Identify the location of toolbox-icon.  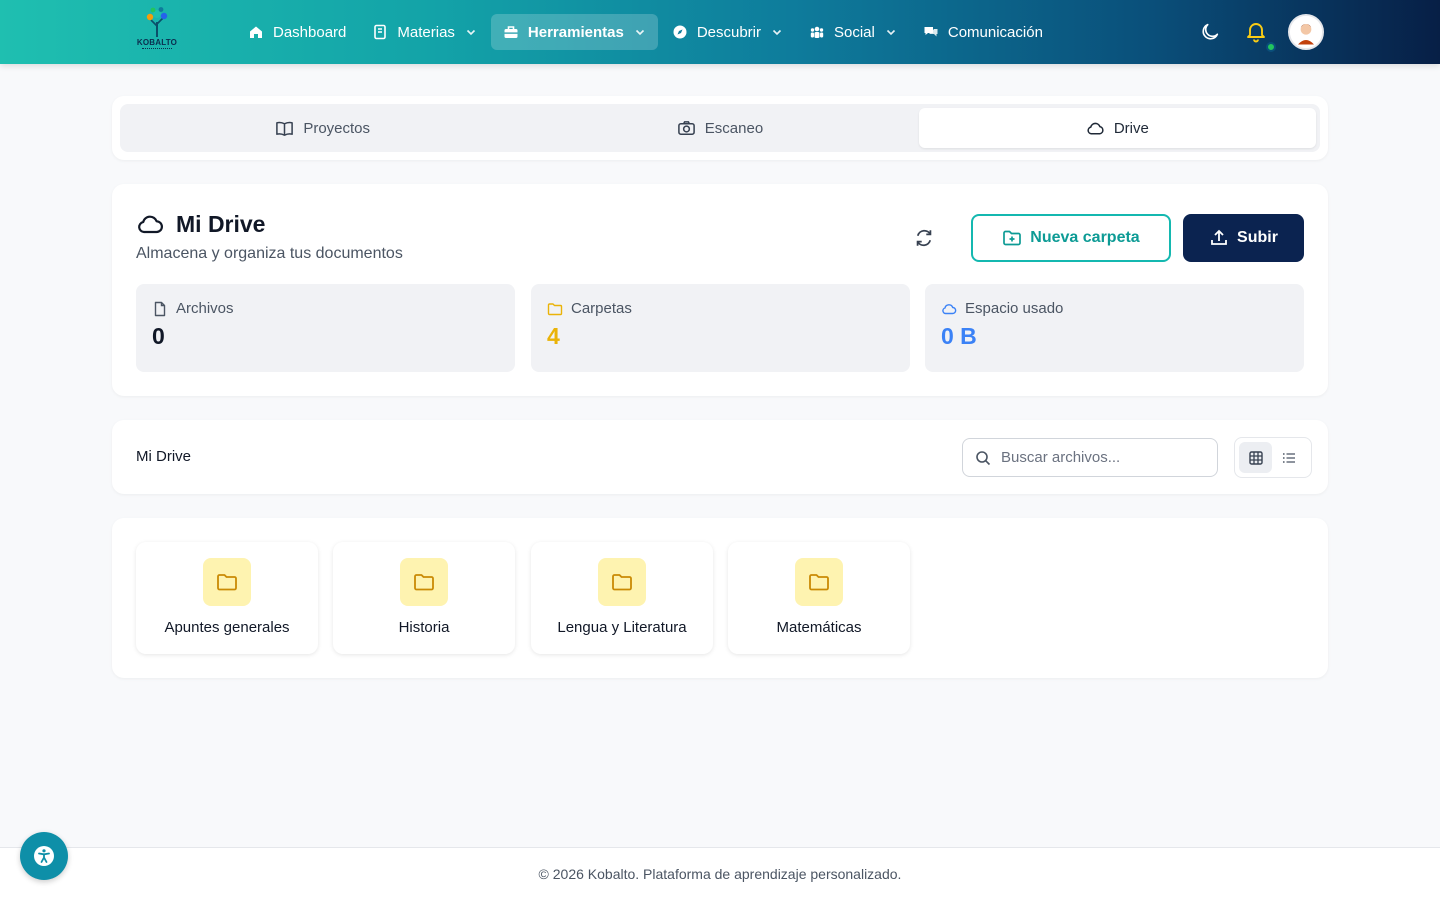
(511, 32).